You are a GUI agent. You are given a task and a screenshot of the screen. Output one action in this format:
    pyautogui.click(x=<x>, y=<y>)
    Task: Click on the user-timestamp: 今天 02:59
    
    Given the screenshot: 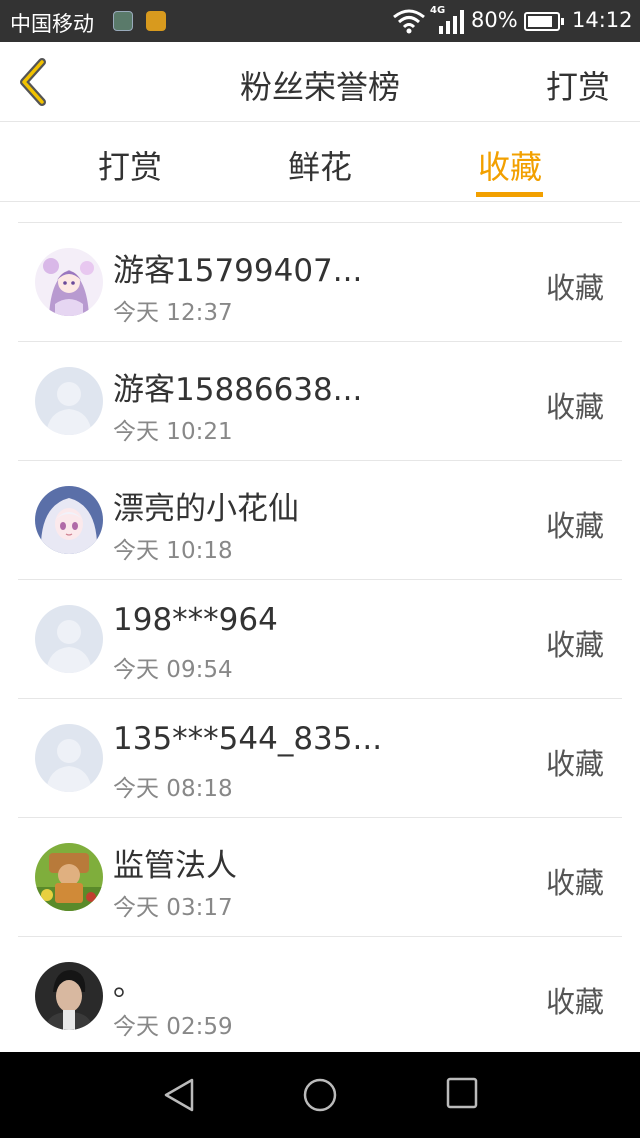 What is the action you would take?
    pyautogui.click(x=173, y=1027)
    